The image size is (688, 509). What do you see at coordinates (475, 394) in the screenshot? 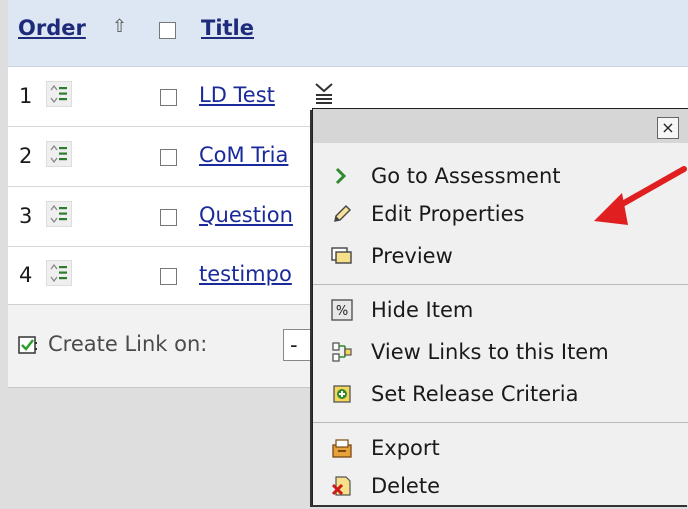
I see `menu-item-label: Set Release Criteria` at bounding box center [475, 394].